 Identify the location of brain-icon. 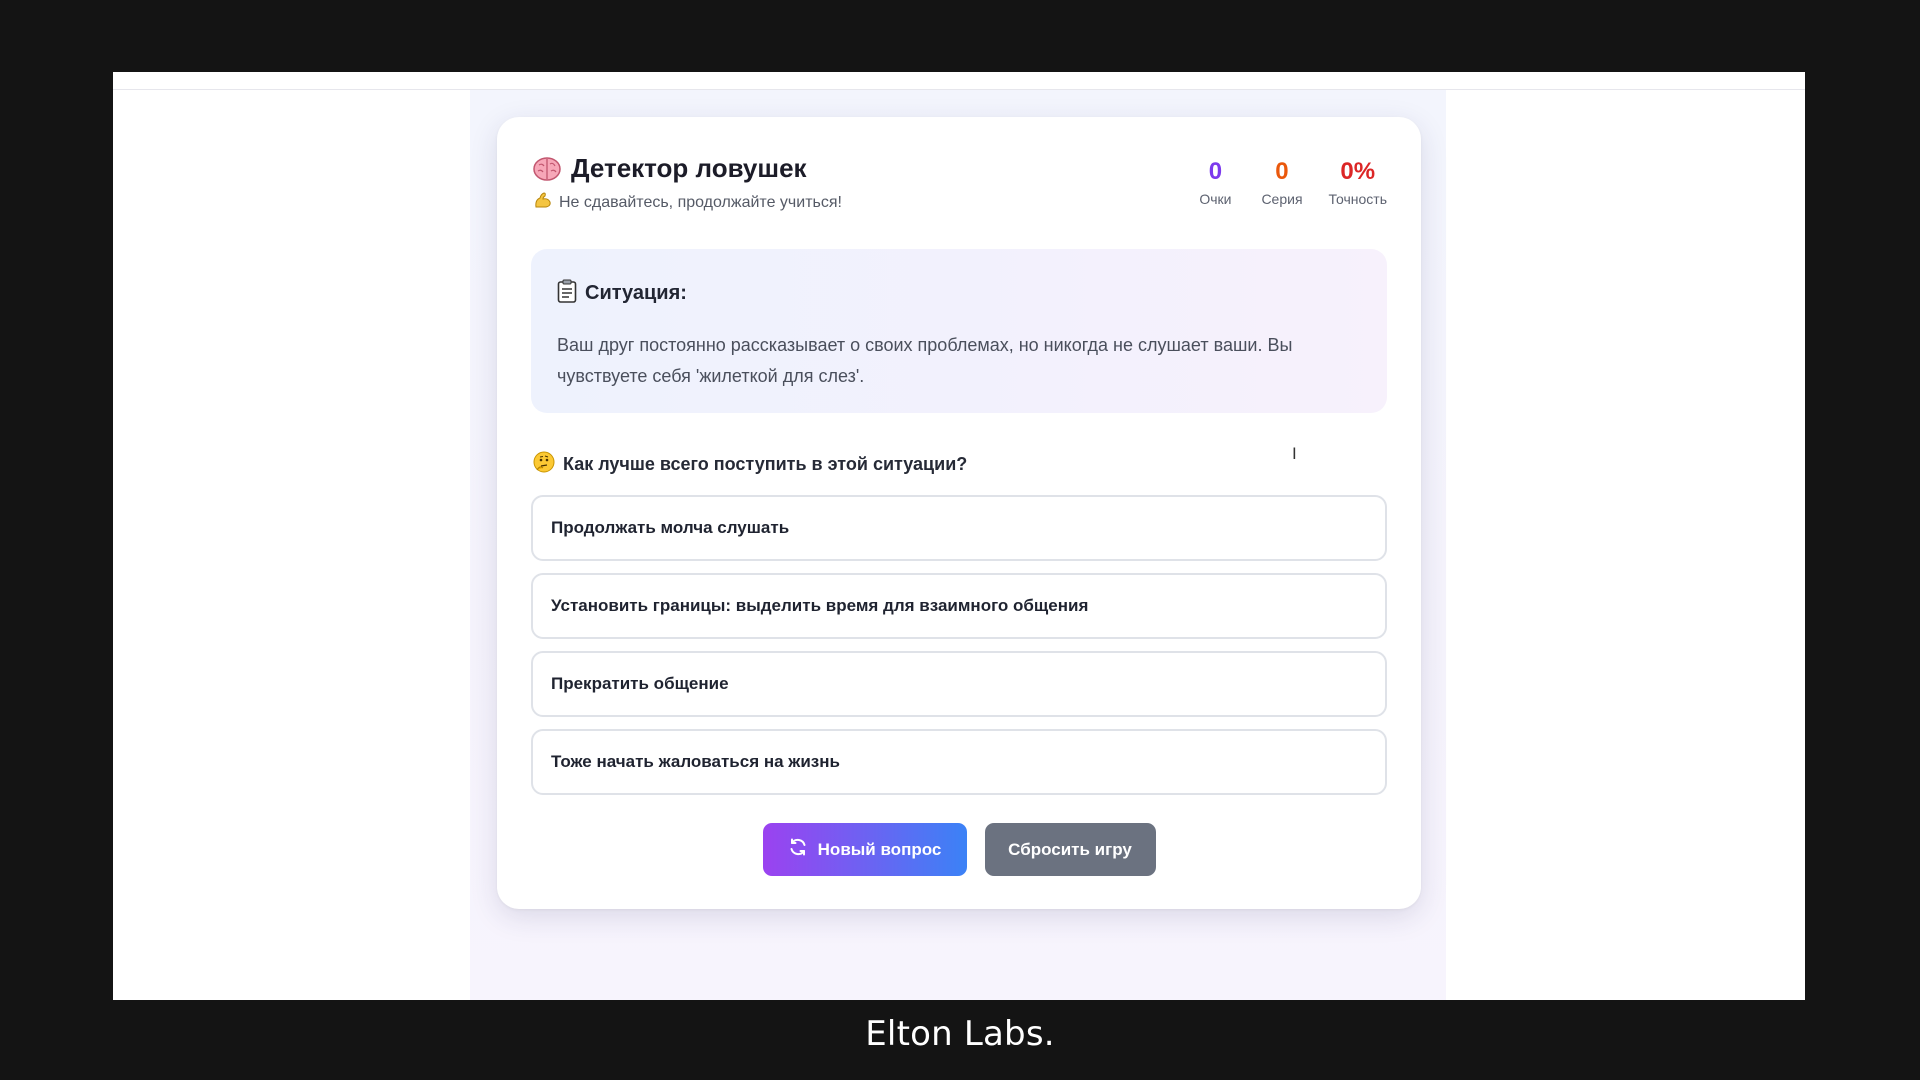
(547, 169).